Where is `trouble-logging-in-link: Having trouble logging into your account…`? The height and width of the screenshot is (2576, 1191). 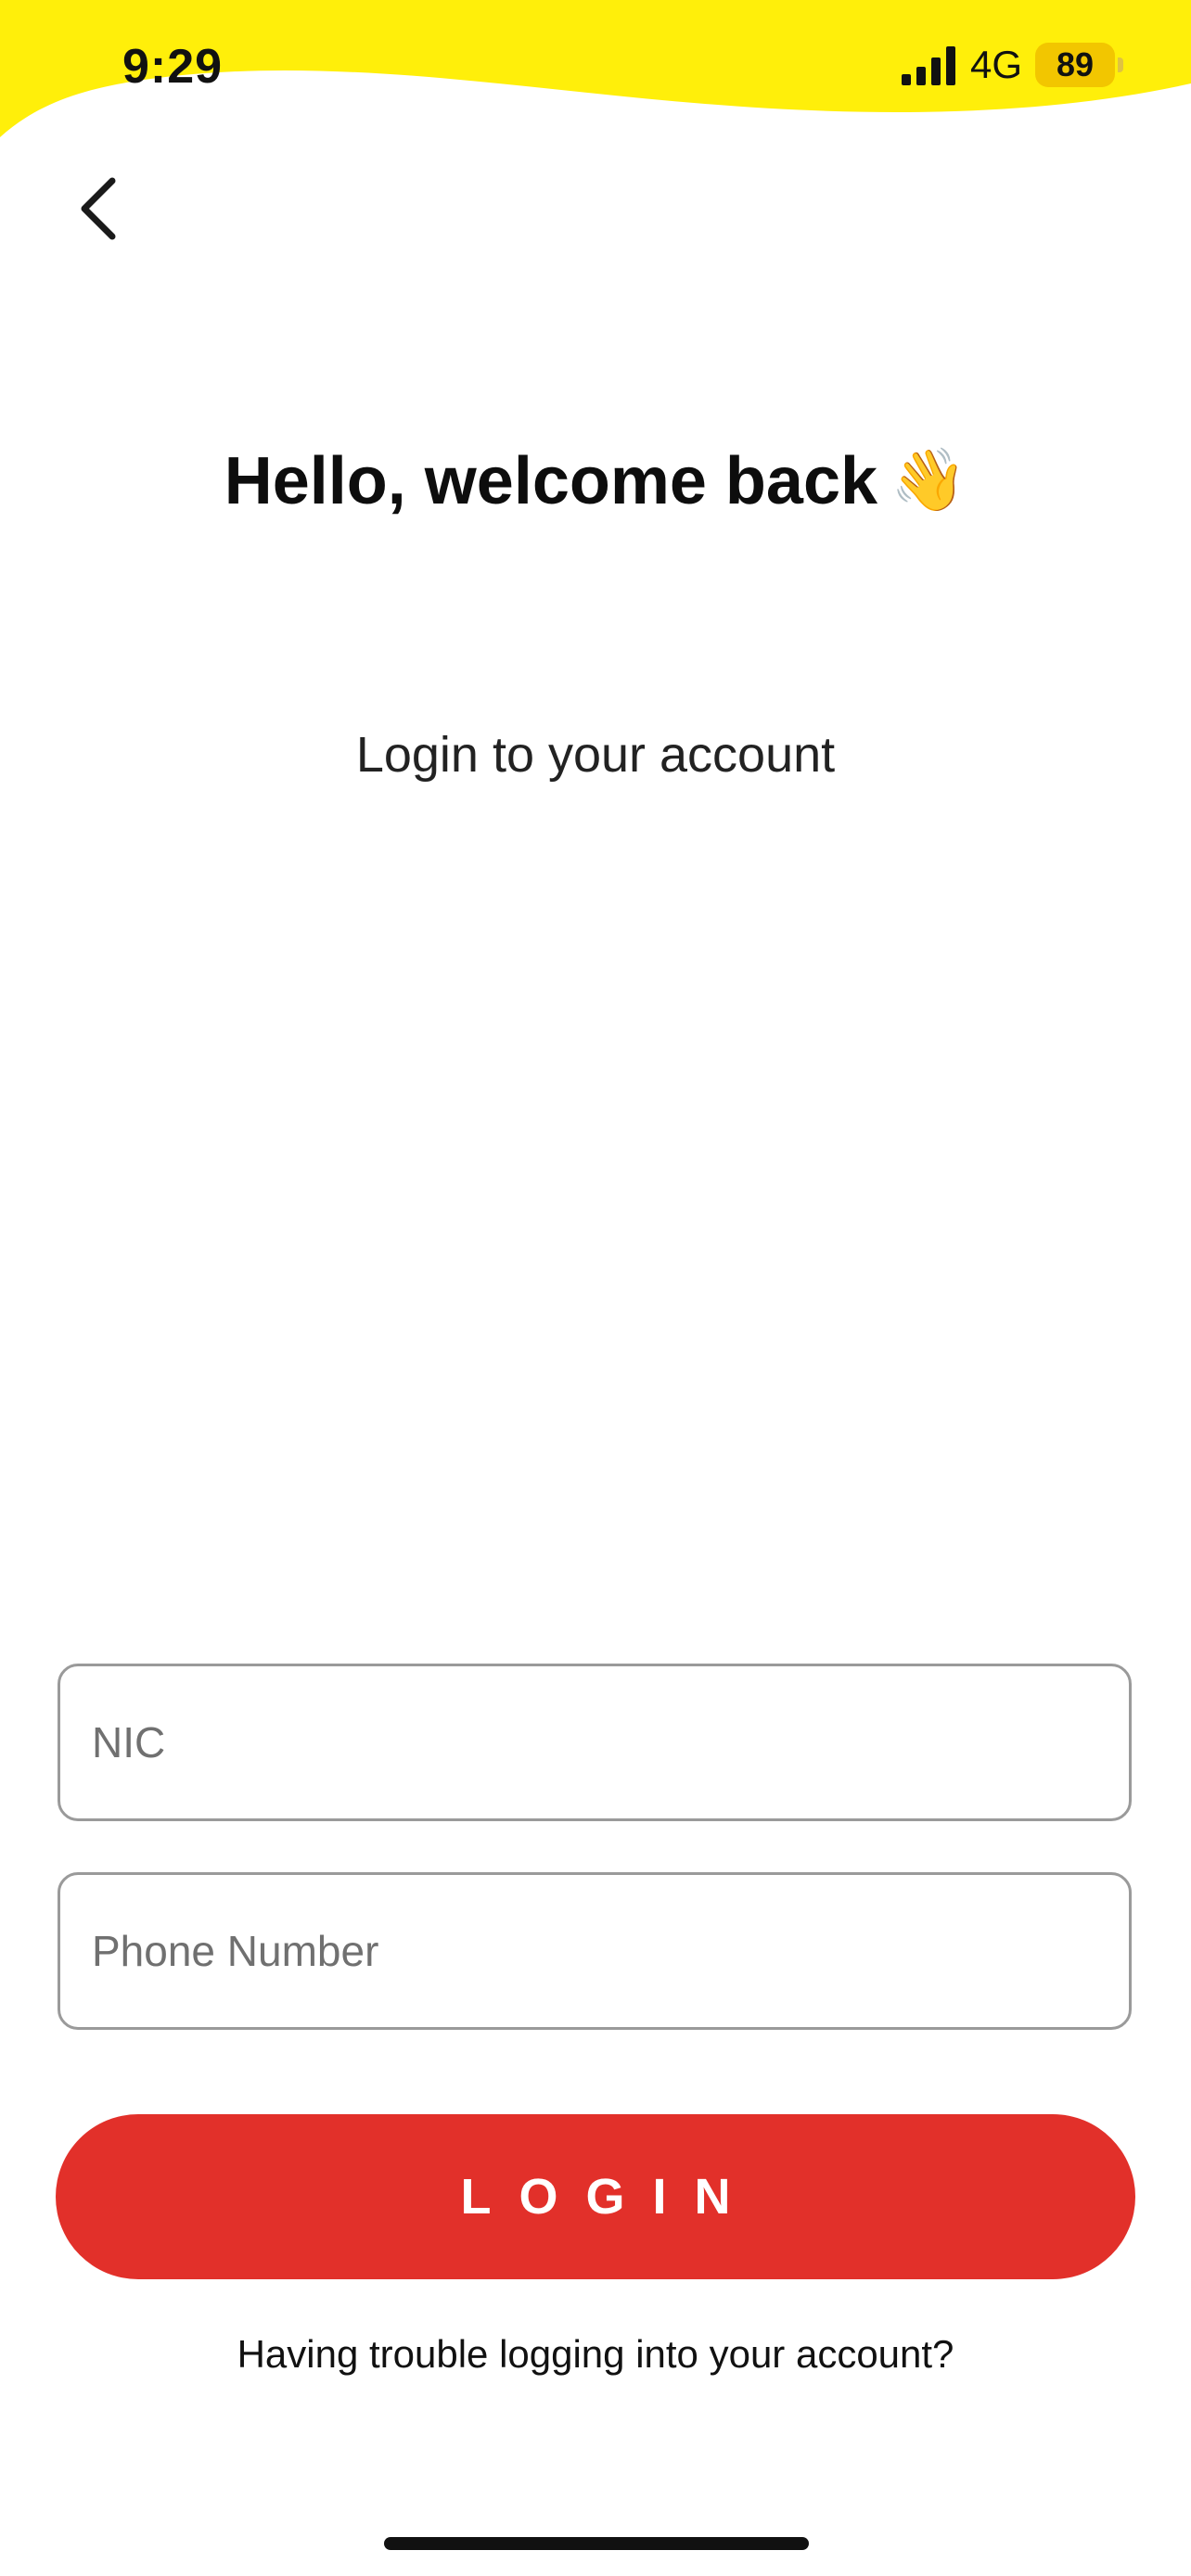 trouble-logging-in-link: Having trouble logging into your account… is located at coordinates (595, 2354).